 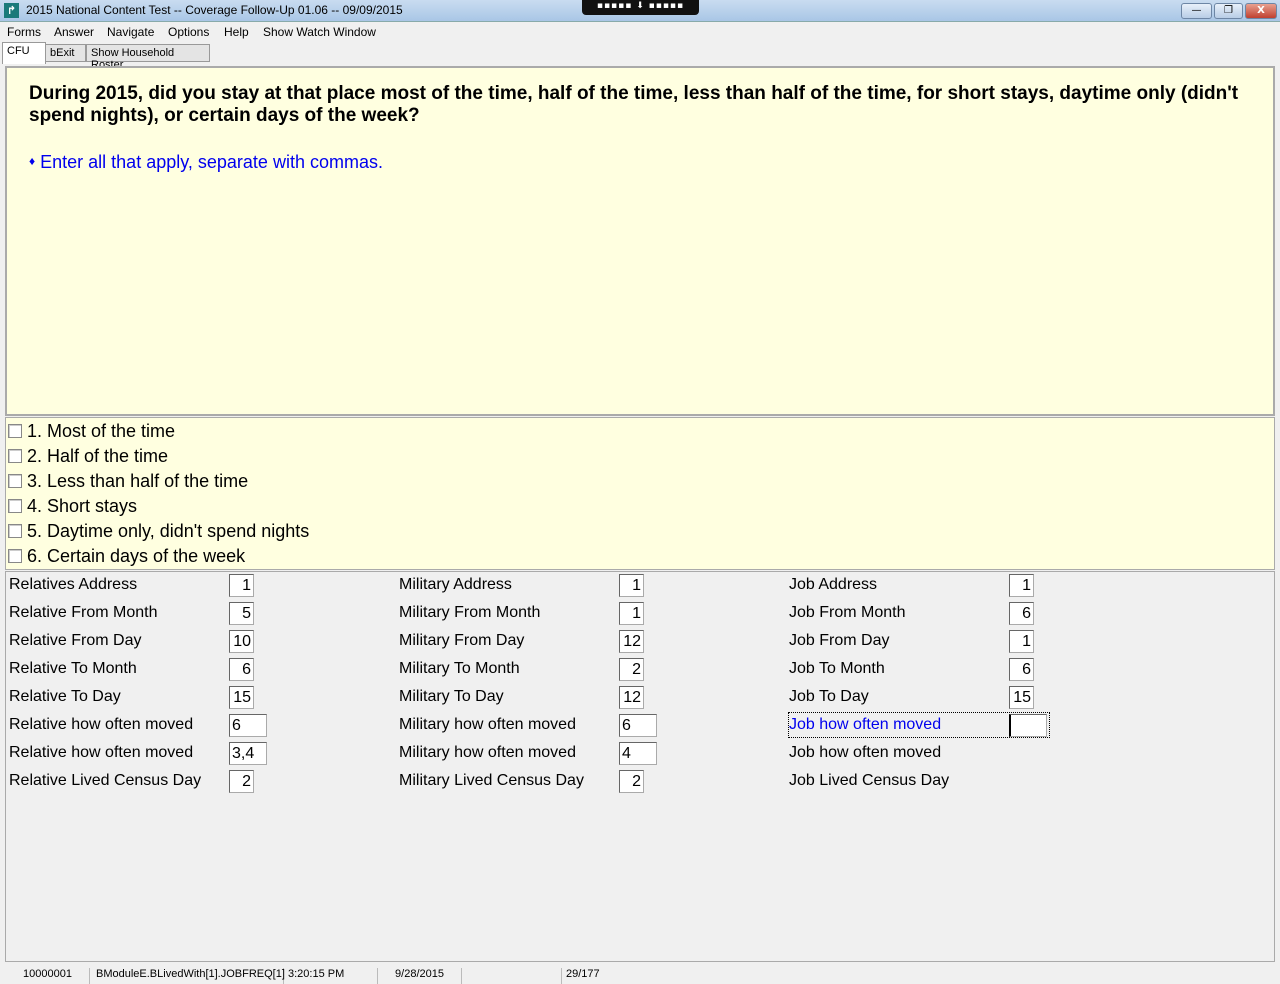 I want to click on military-field-input: 6, so click(x=638, y=725).